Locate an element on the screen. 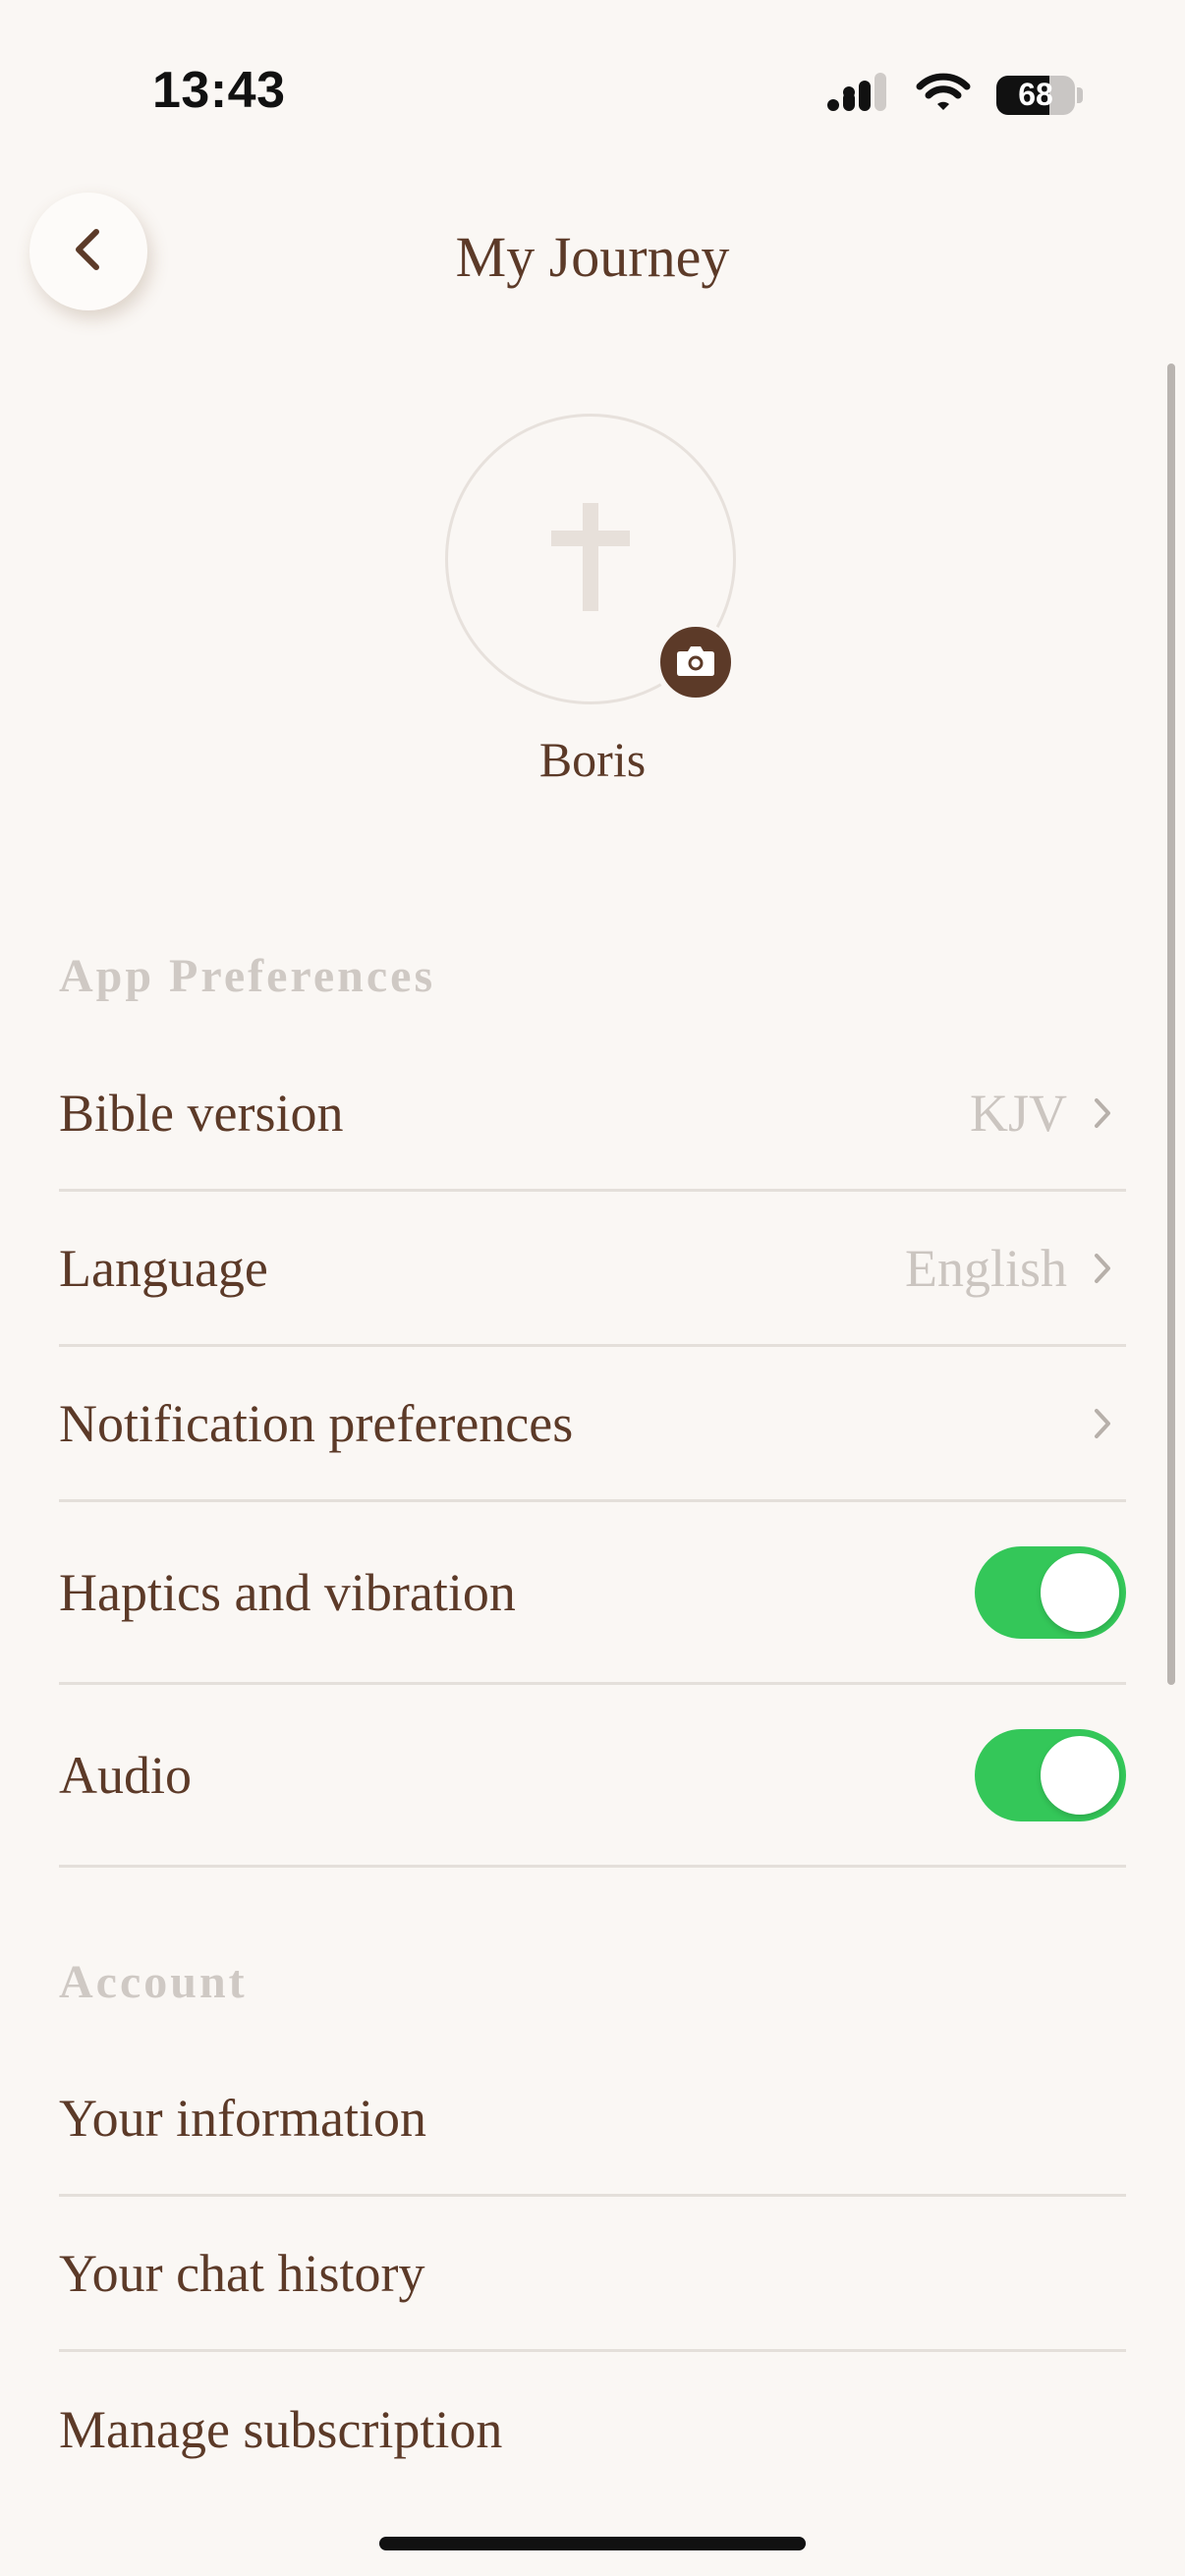 The width and height of the screenshot is (1185, 2576). language-label: Language is located at coordinates (164, 1268).